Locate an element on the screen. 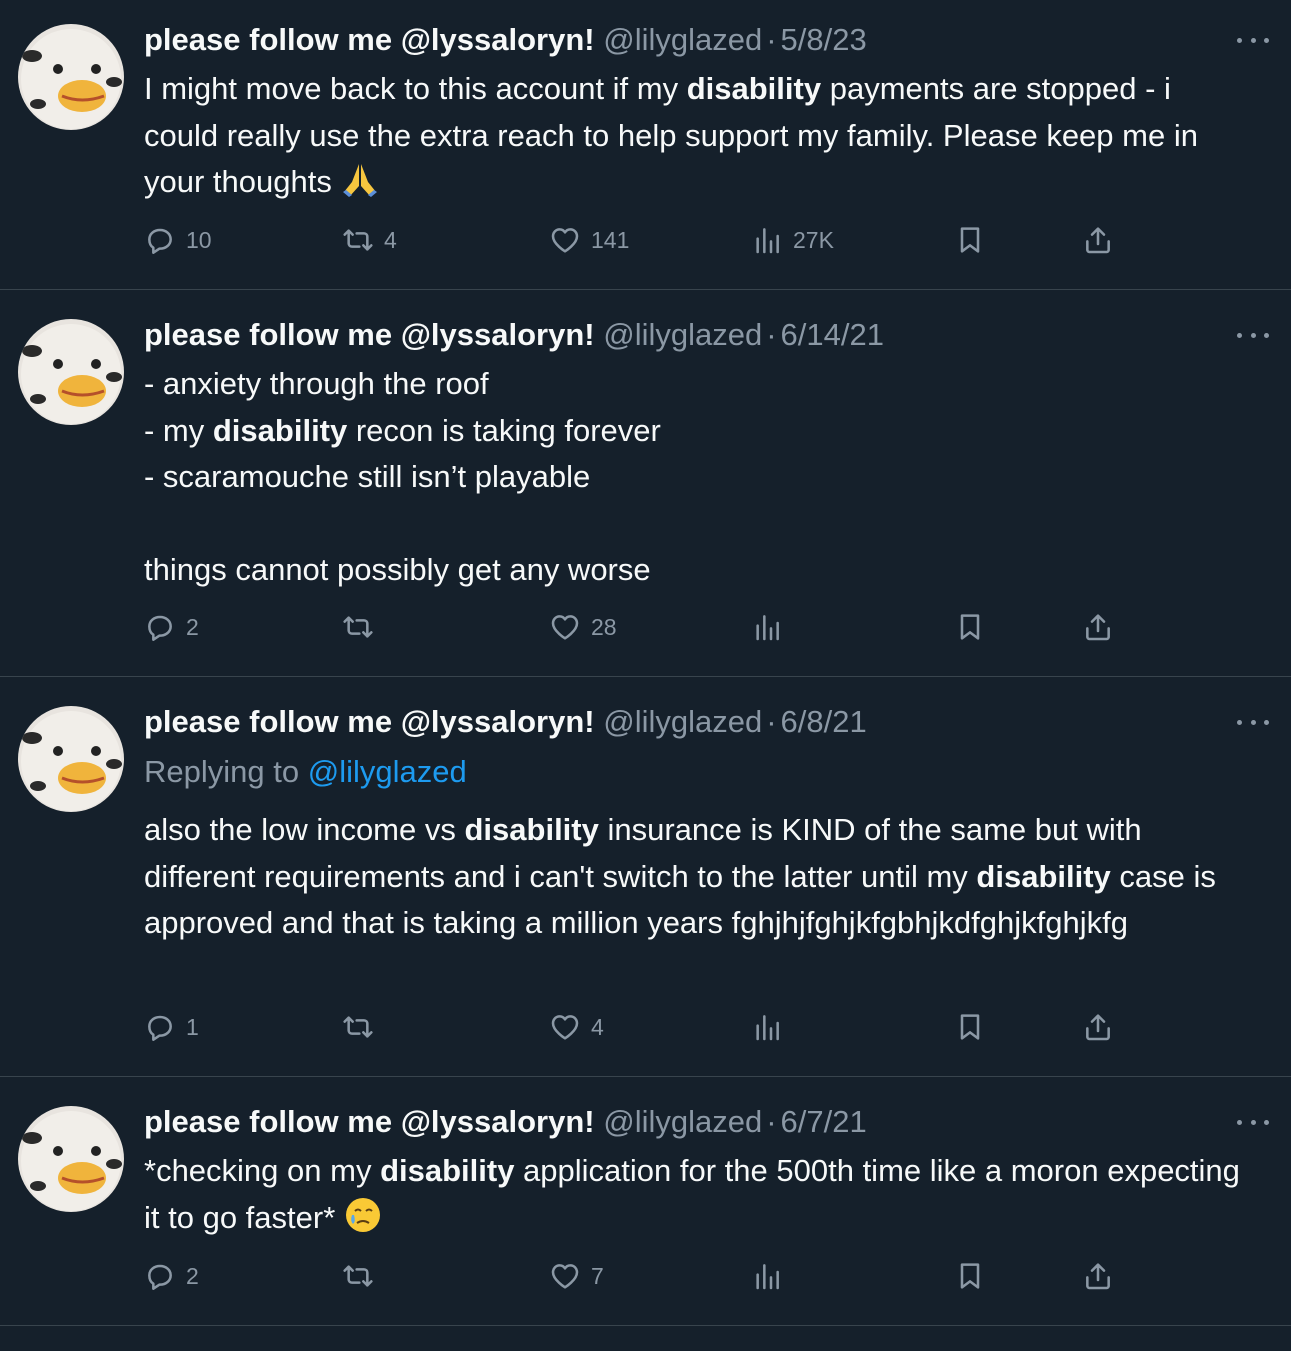 This screenshot has width=1291, height=1351. timestamp: 6/8/21 is located at coordinates (824, 721).